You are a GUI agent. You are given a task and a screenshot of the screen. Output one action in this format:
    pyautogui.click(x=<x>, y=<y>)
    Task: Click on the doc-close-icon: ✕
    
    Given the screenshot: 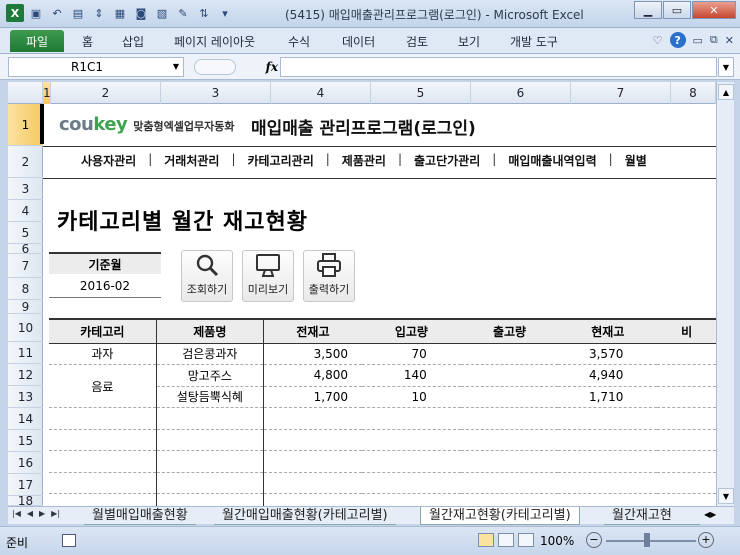 What is the action you would take?
    pyautogui.click(x=729, y=40)
    